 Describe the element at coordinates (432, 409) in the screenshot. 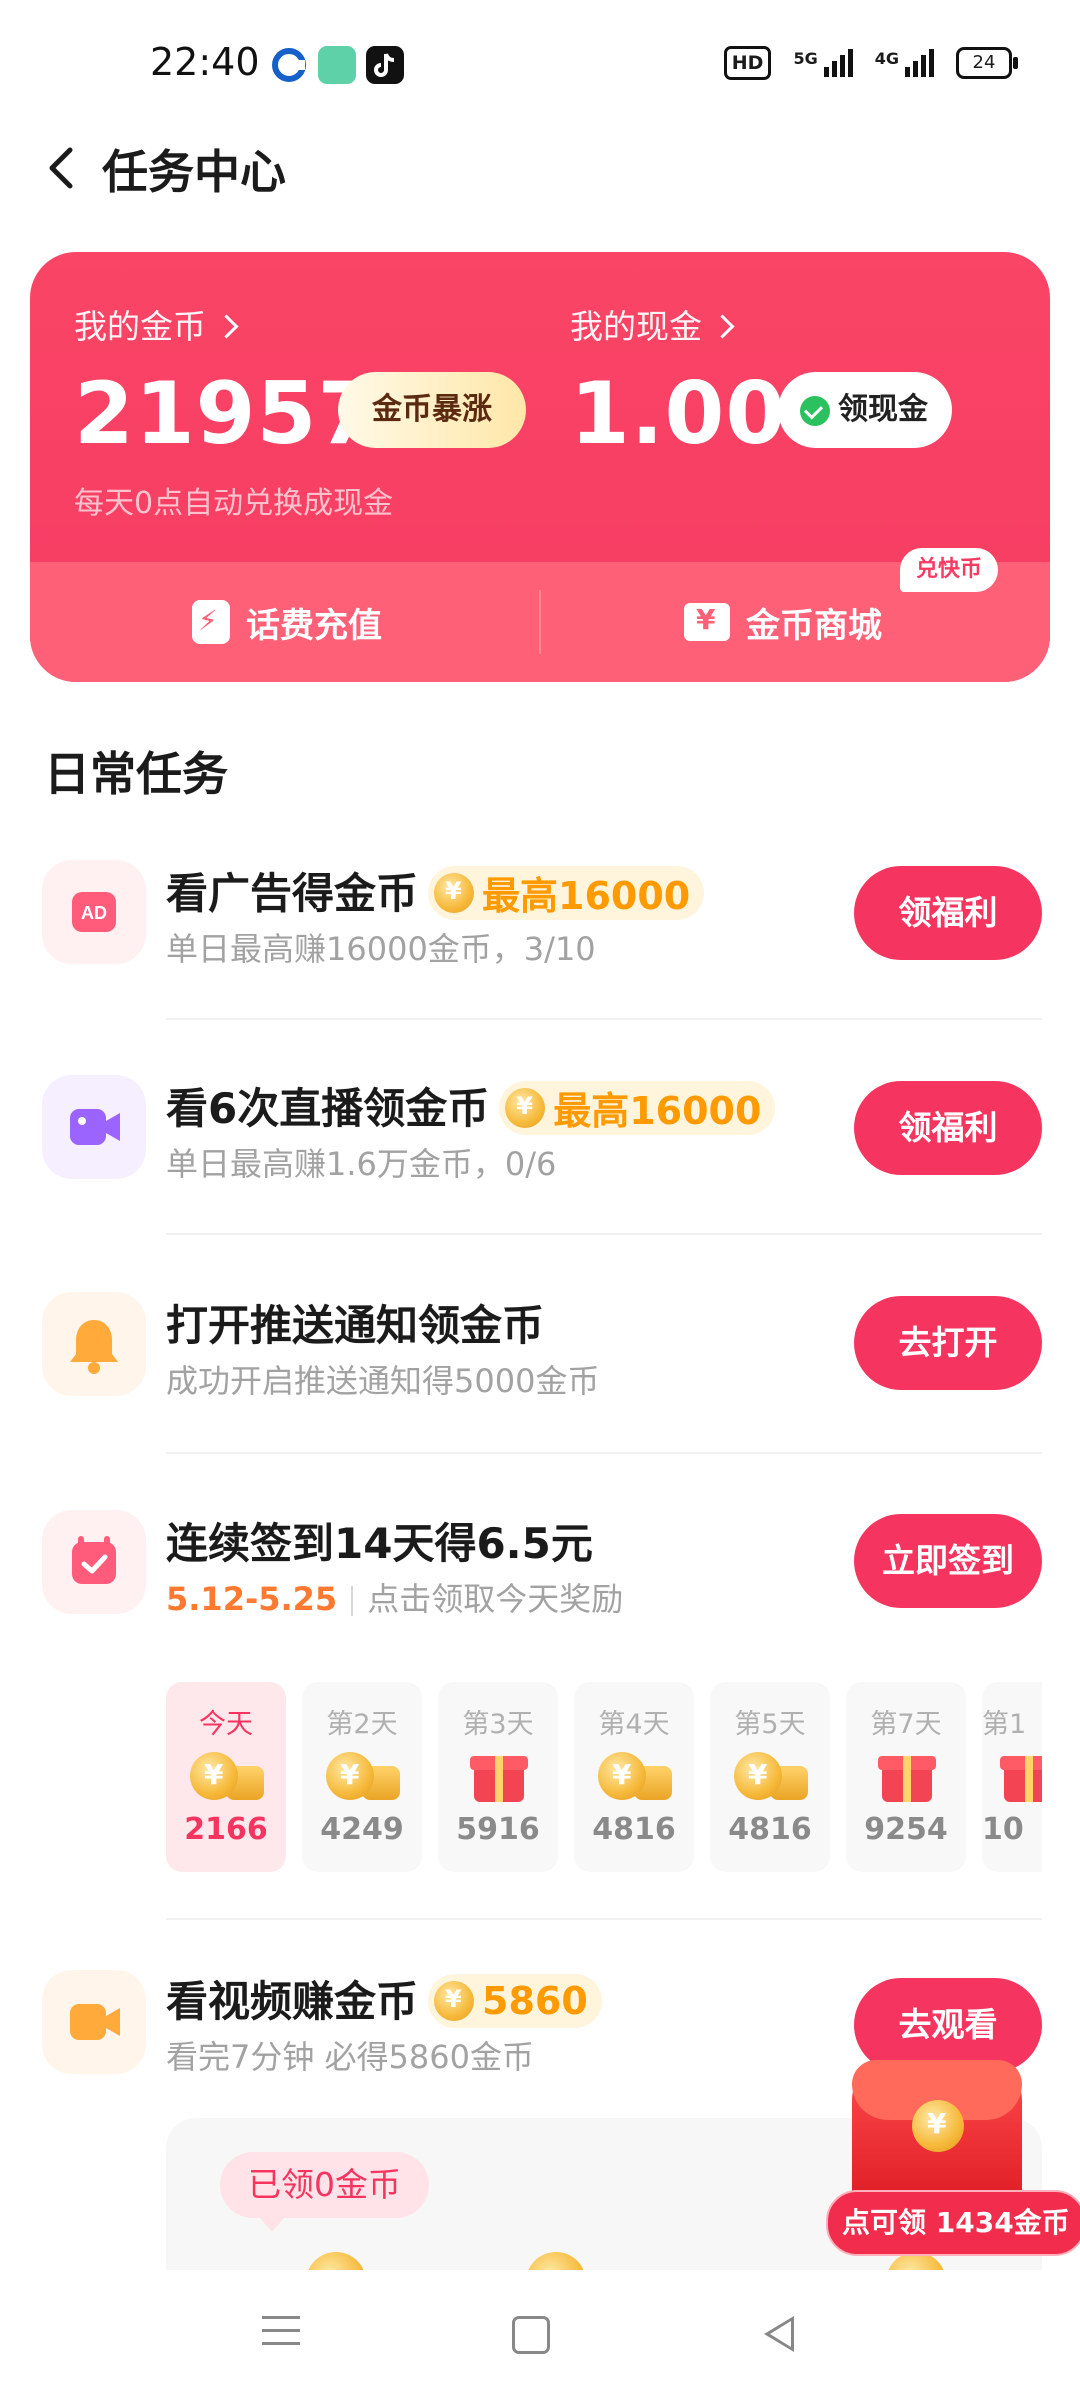

I see `coin-surge-label: 金币暴涨` at that location.